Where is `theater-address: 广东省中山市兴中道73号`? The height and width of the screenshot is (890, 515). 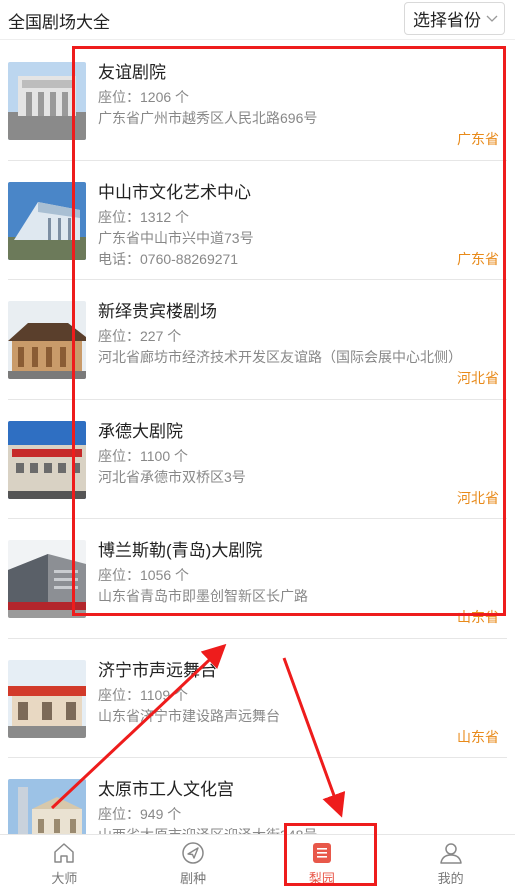 theater-address: 广东省中山市兴中道73号 is located at coordinates (176, 237).